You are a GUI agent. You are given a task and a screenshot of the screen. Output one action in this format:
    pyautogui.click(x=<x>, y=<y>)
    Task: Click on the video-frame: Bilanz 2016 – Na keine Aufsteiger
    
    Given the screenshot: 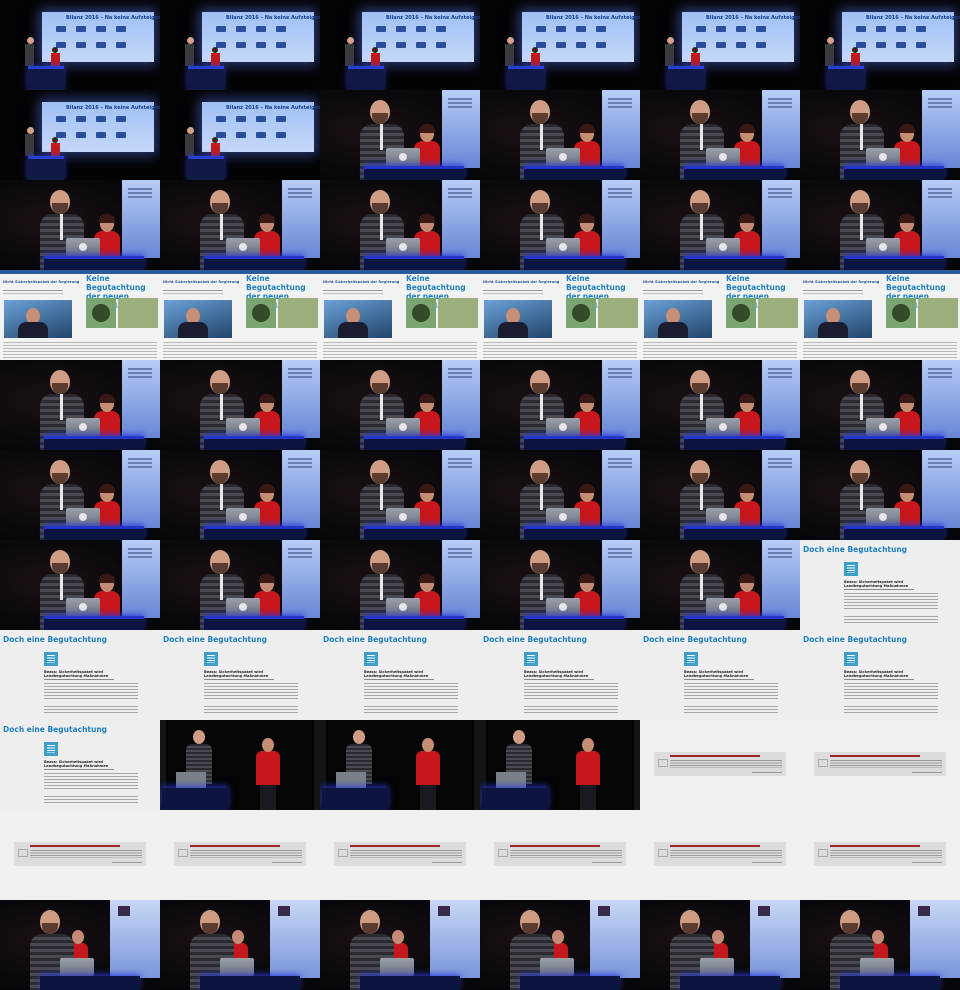 What is the action you would take?
    pyautogui.click(x=720, y=45)
    